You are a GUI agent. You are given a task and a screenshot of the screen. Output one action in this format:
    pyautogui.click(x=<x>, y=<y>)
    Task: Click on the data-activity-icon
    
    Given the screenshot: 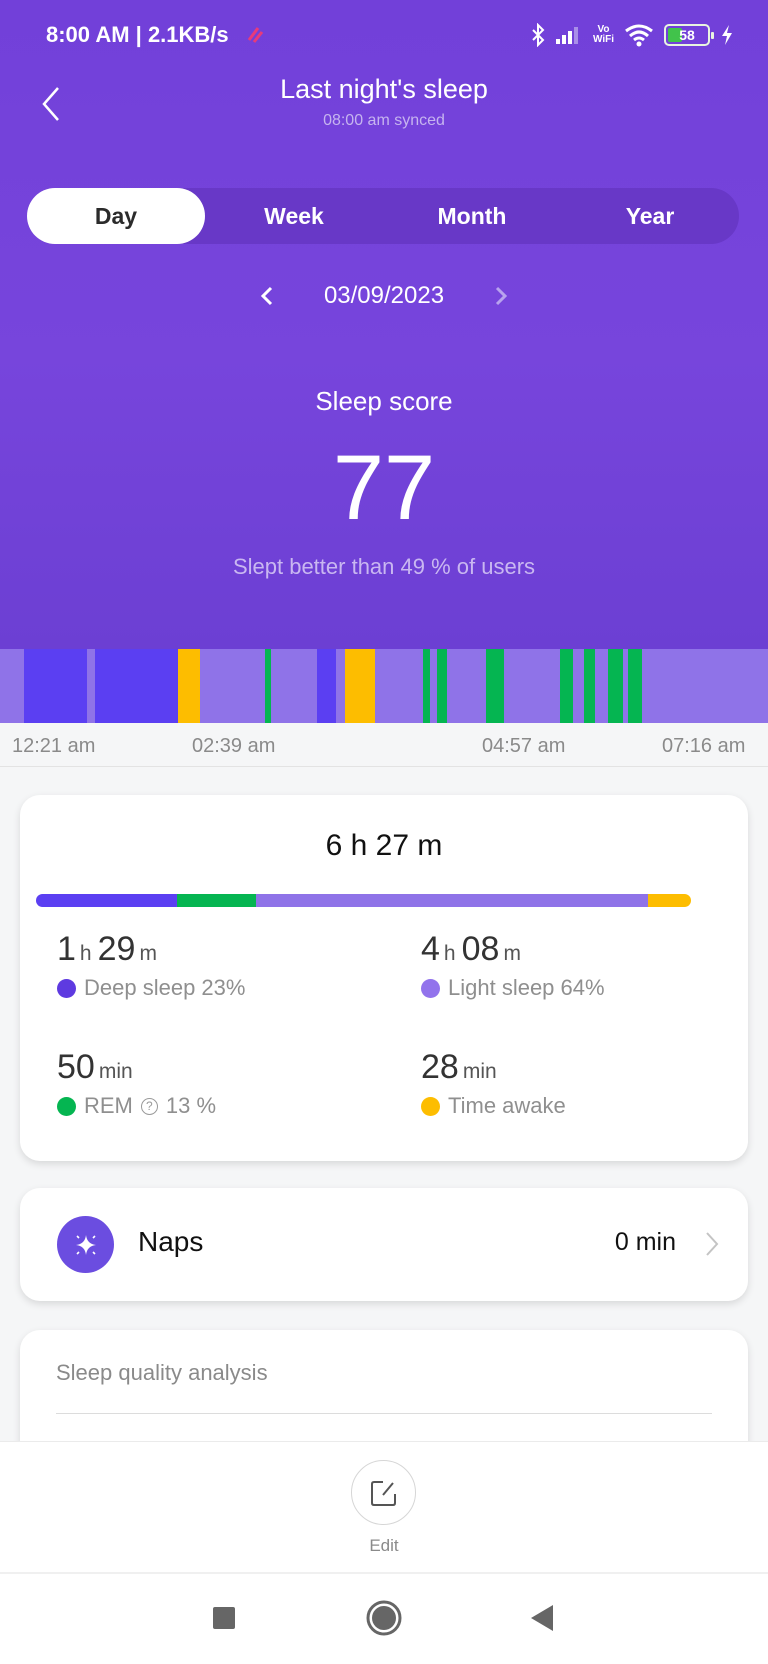 What is the action you would take?
    pyautogui.click(x=255, y=35)
    